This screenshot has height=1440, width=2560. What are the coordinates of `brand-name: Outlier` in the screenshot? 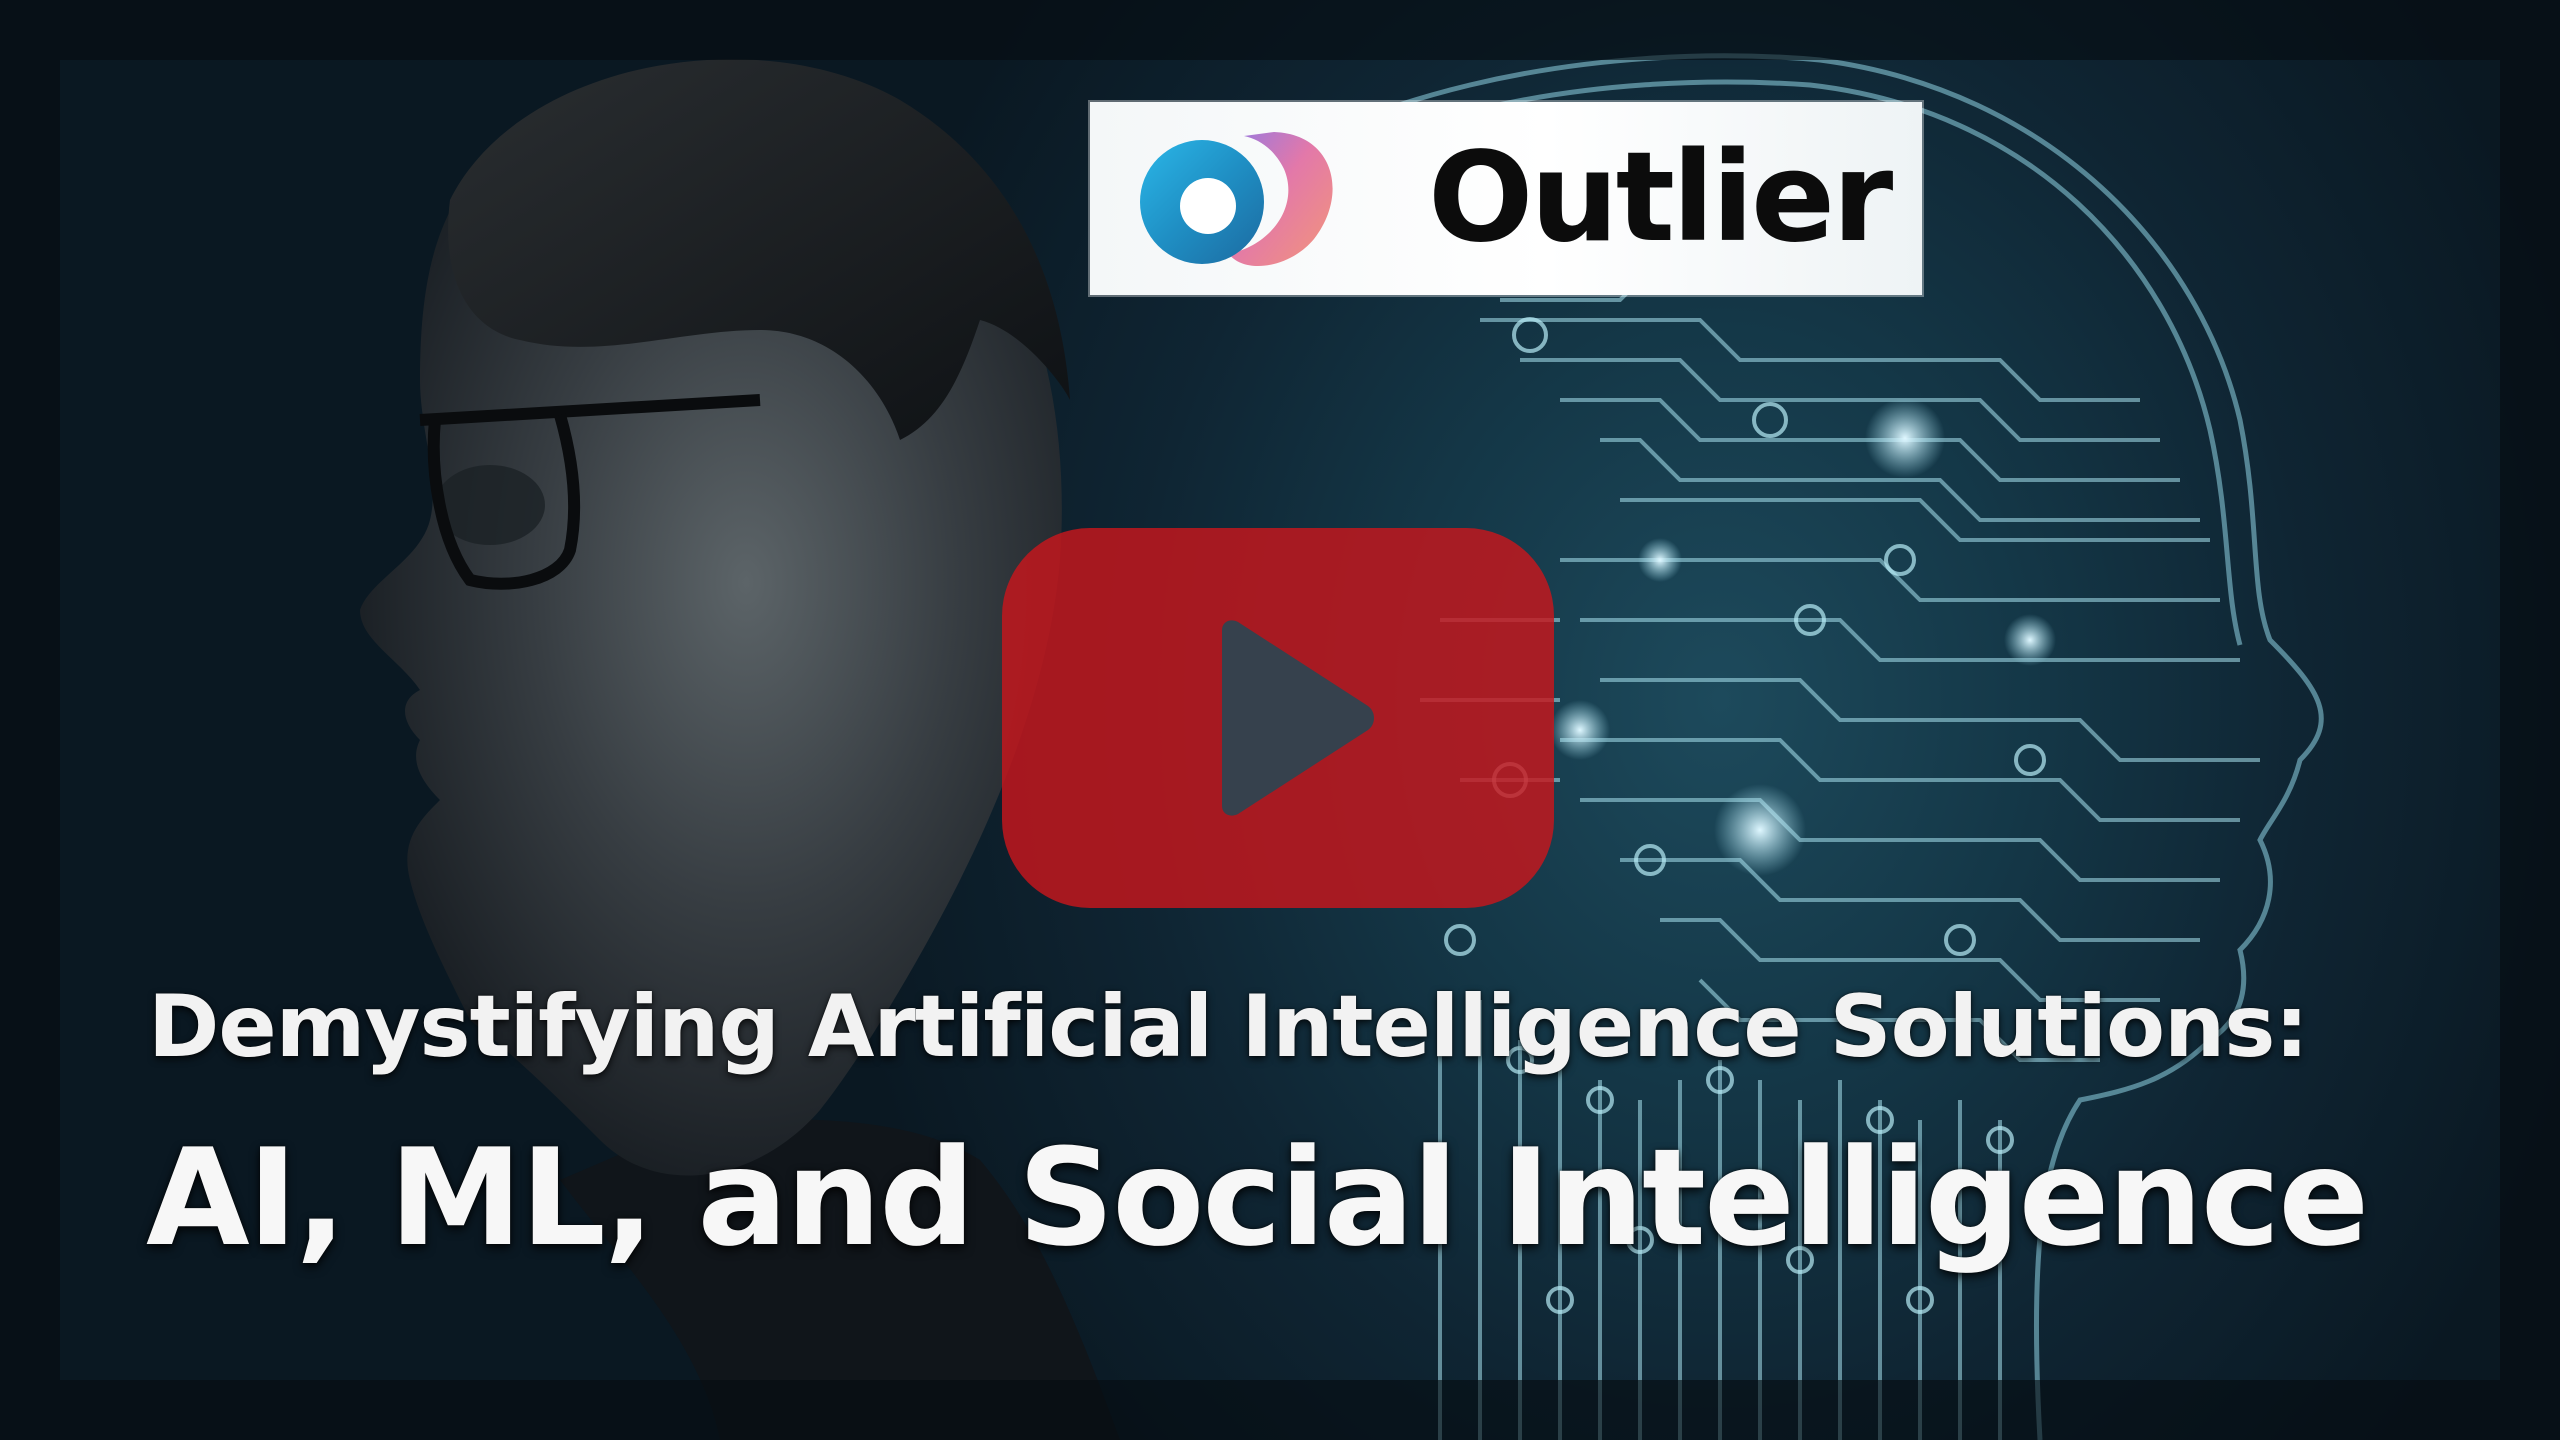 It's located at (1660, 198).